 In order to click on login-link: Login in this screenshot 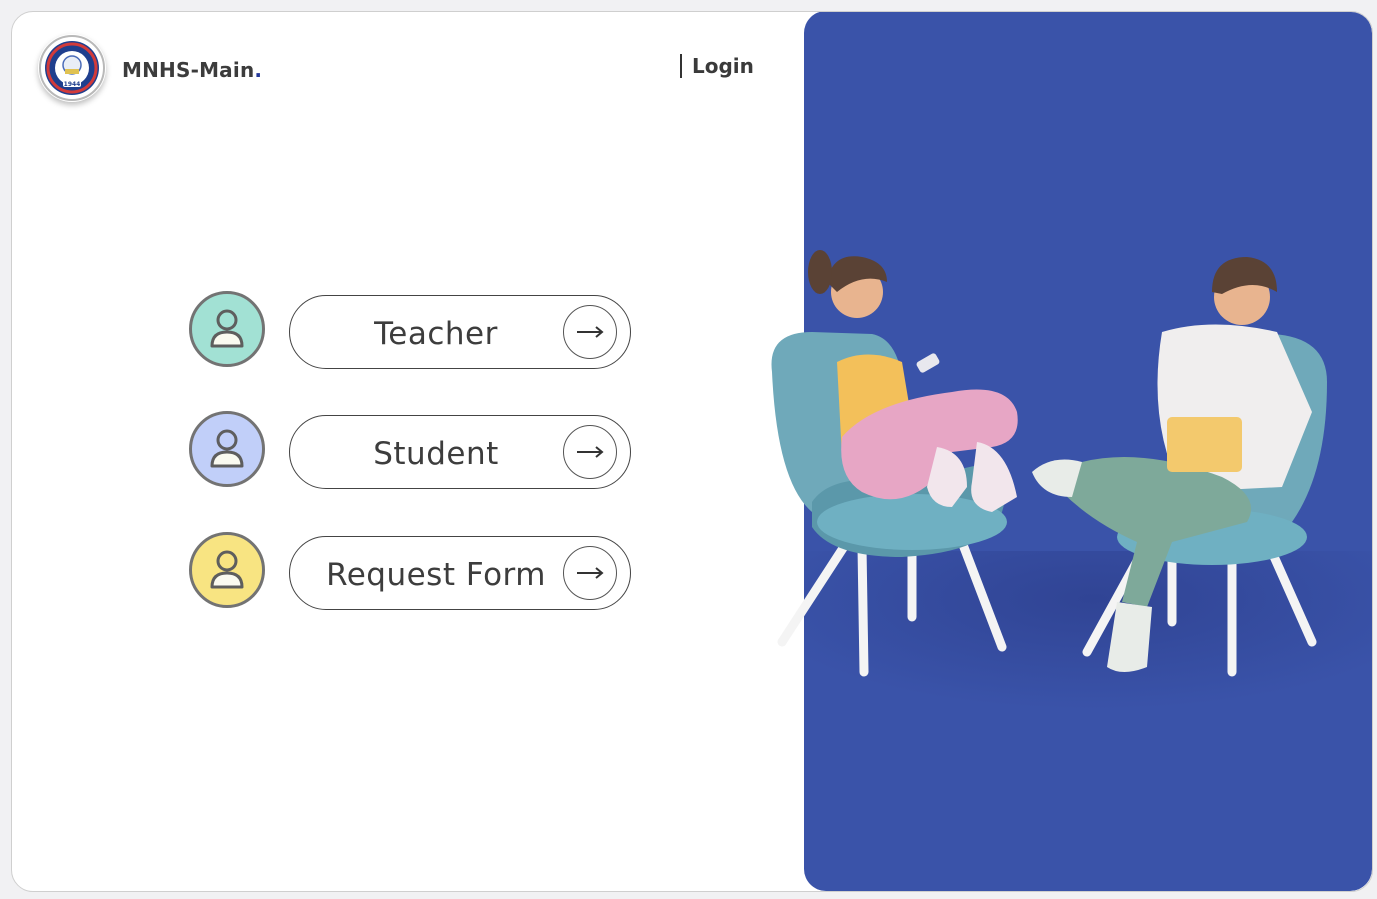, I will do `click(717, 66)`.